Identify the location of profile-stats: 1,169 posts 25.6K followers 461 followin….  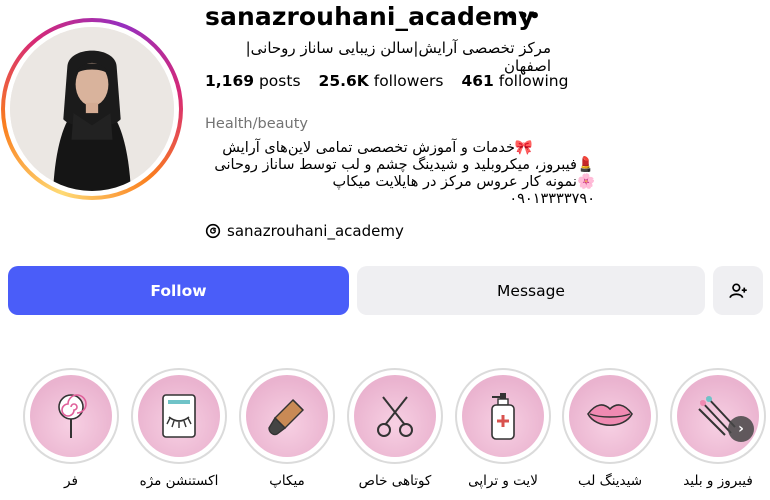
(386, 81).